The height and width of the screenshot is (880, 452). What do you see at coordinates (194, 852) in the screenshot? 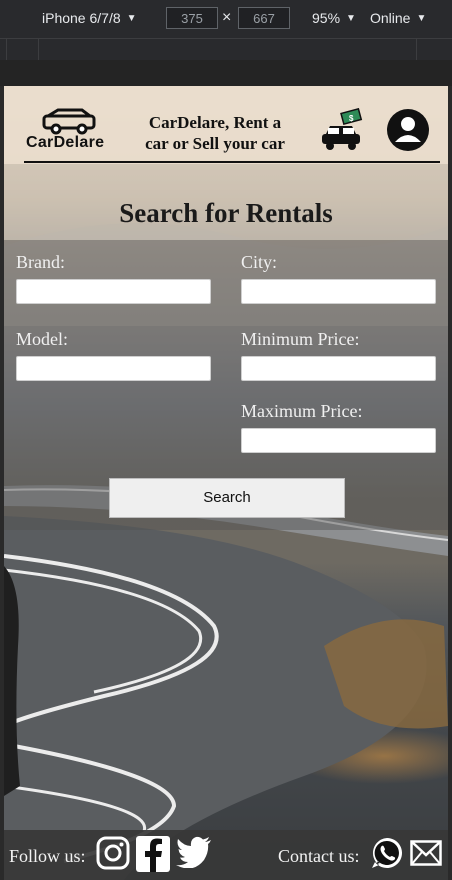
I see `twitter-icon` at bounding box center [194, 852].